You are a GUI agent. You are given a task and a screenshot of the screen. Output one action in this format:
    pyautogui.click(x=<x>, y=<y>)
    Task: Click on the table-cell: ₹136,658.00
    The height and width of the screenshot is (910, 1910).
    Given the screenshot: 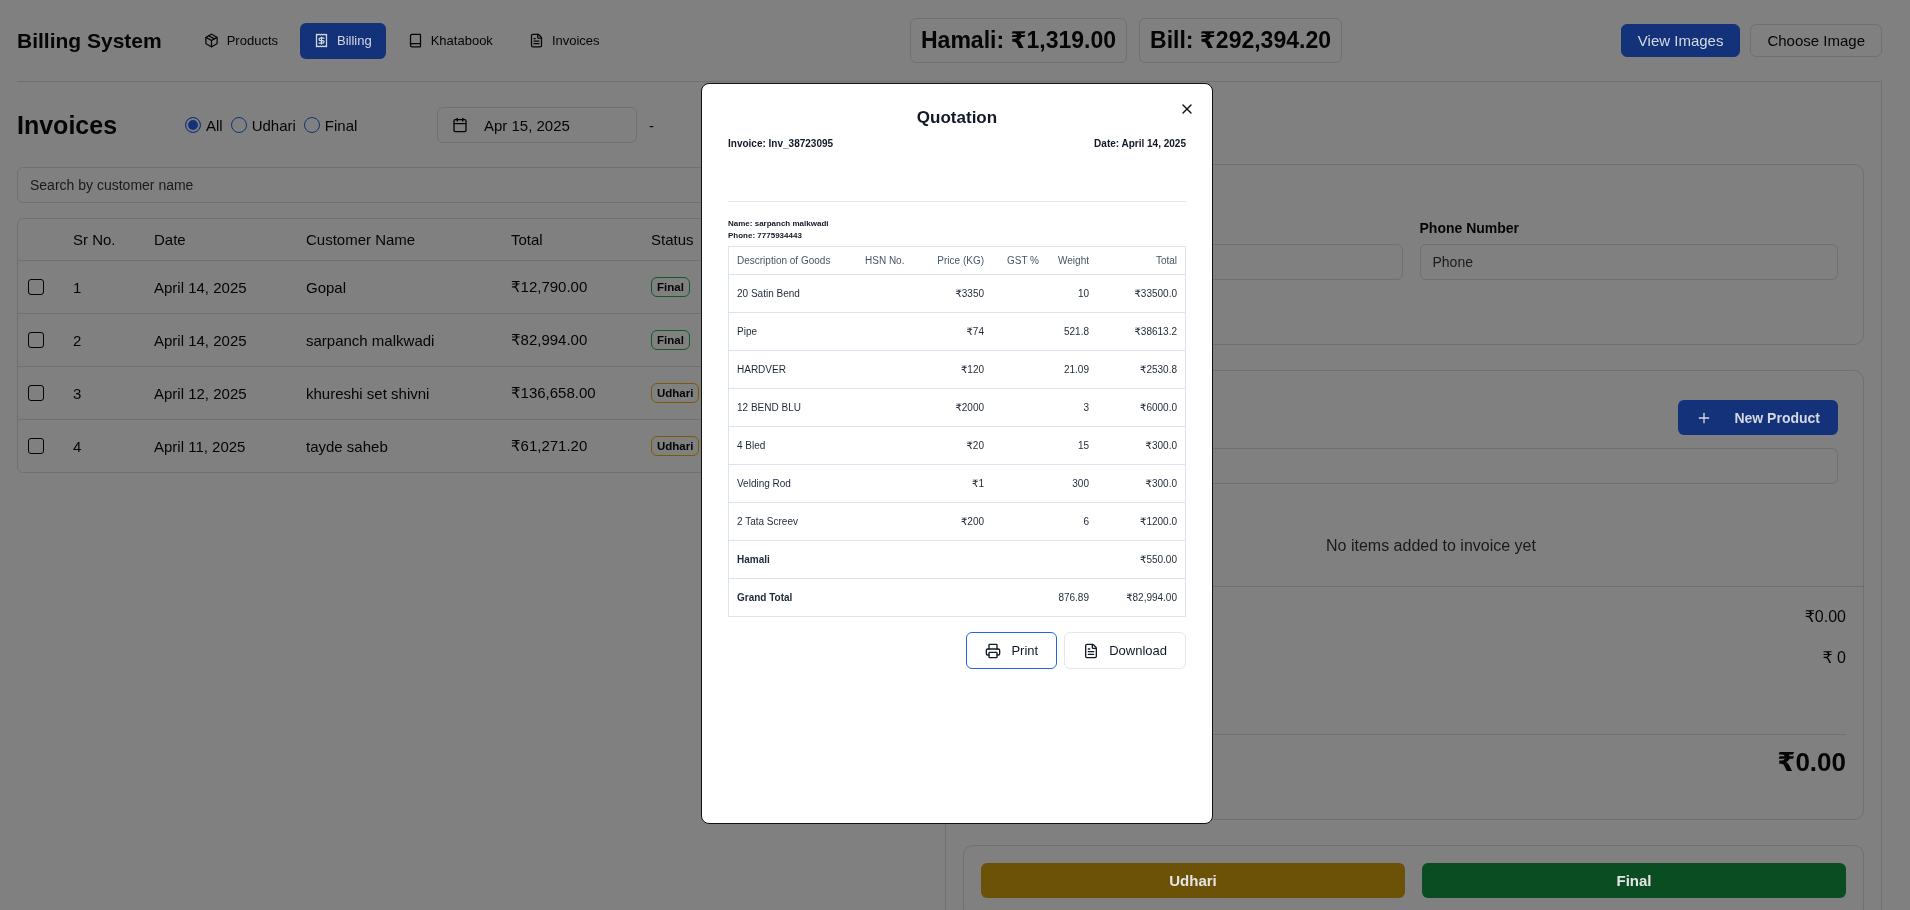 What is the action you would take?
    pyautogui.click(x=553, y=393)
    